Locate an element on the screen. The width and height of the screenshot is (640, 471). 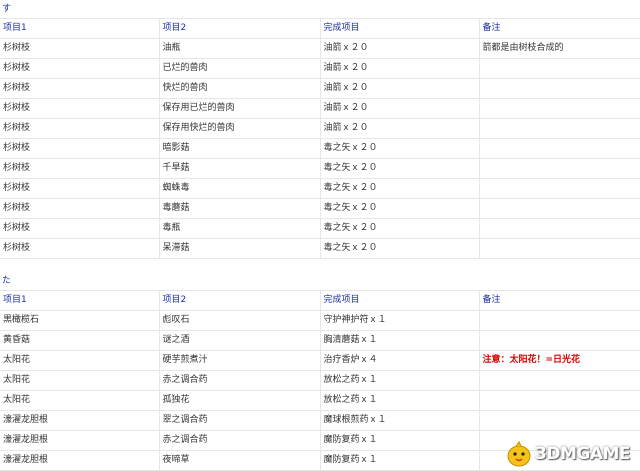
table-row: 濠濯龙胆根 翠之调合药 魔球根煎药ｘ１ is located at coordinates (320, 420).